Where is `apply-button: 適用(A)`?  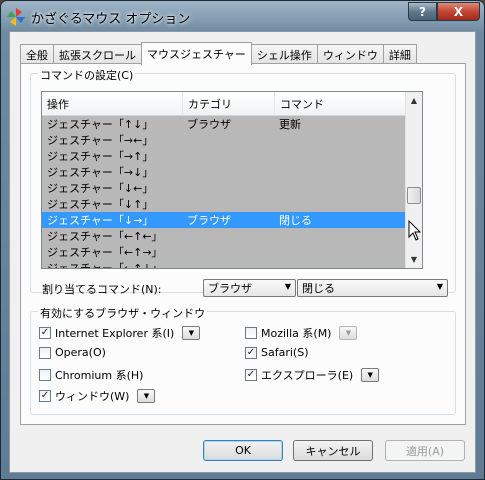 apply-button: 適用(A) is located at coordinates (425, 450).